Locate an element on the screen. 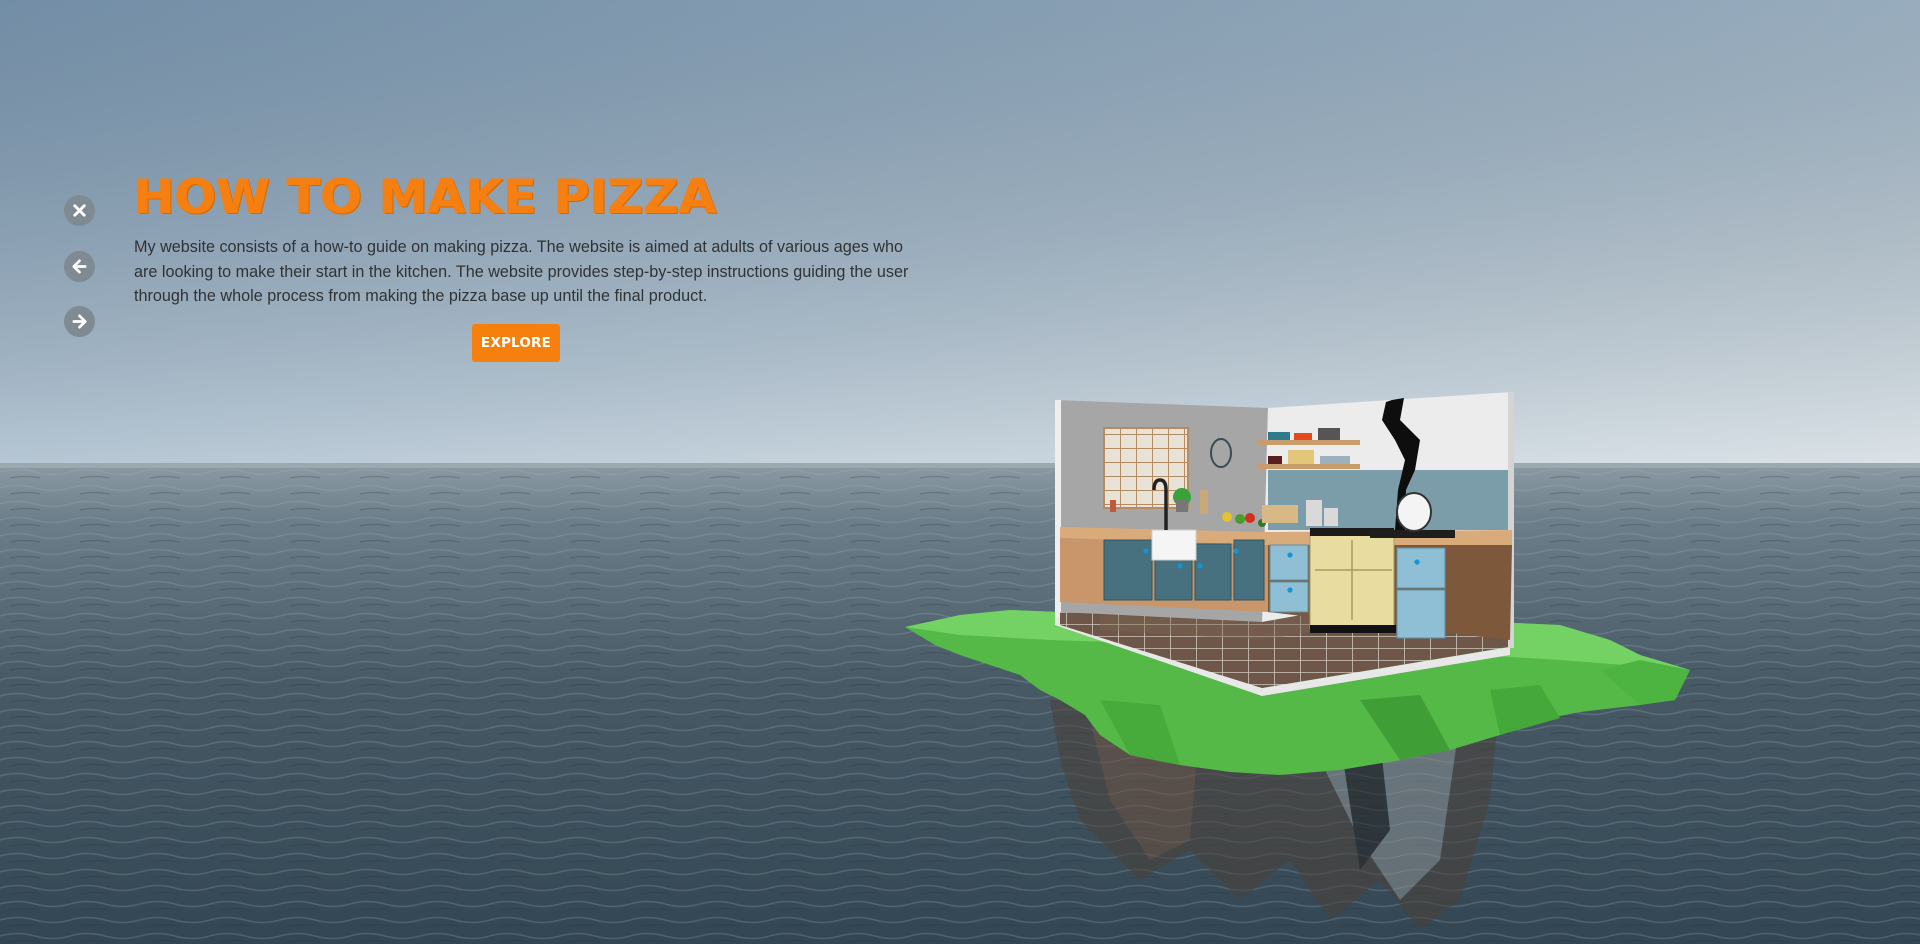 This screenshot has width=1920, height=944. arrow-left-icon is located at coordinates (79, 266).